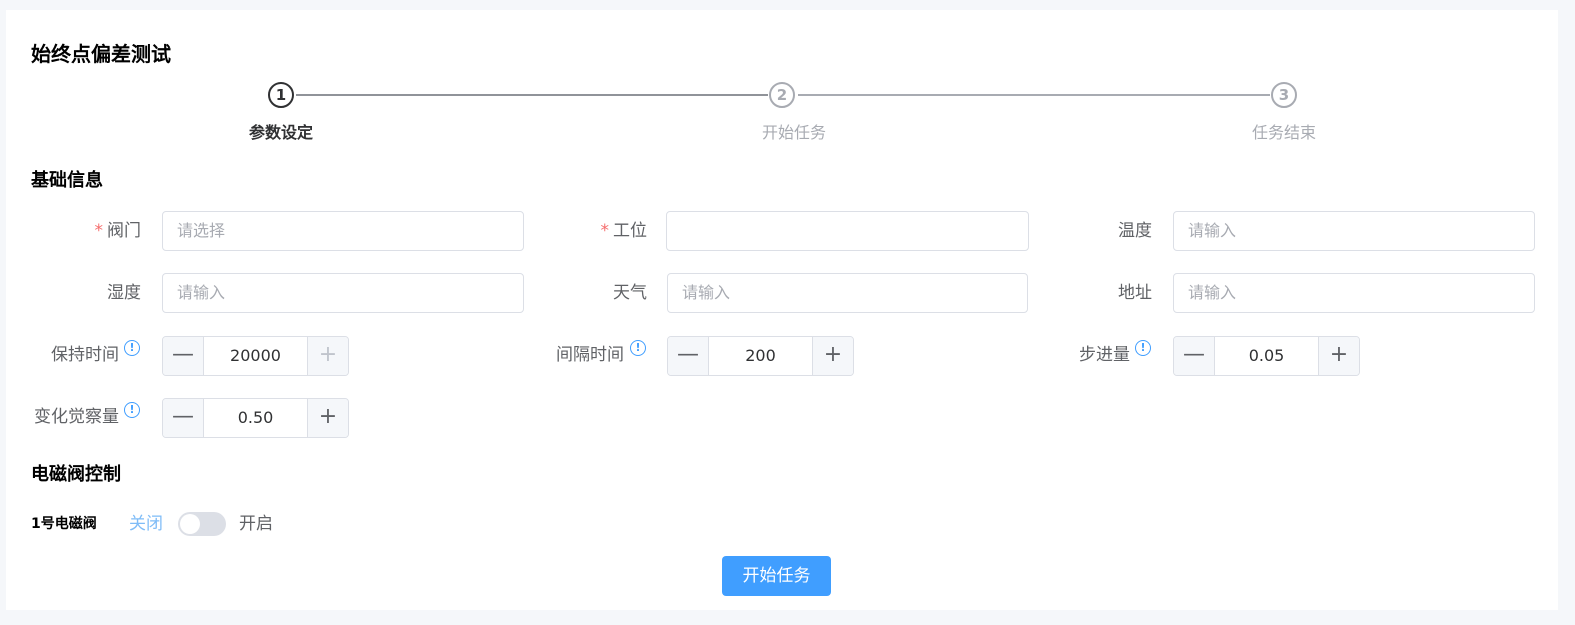 The width and height of the screenshot is (1575, 625). Describe the element at coordinates (132, 410) in the screenshot. I see `change-sensitivity-info-icon: !` at that location.